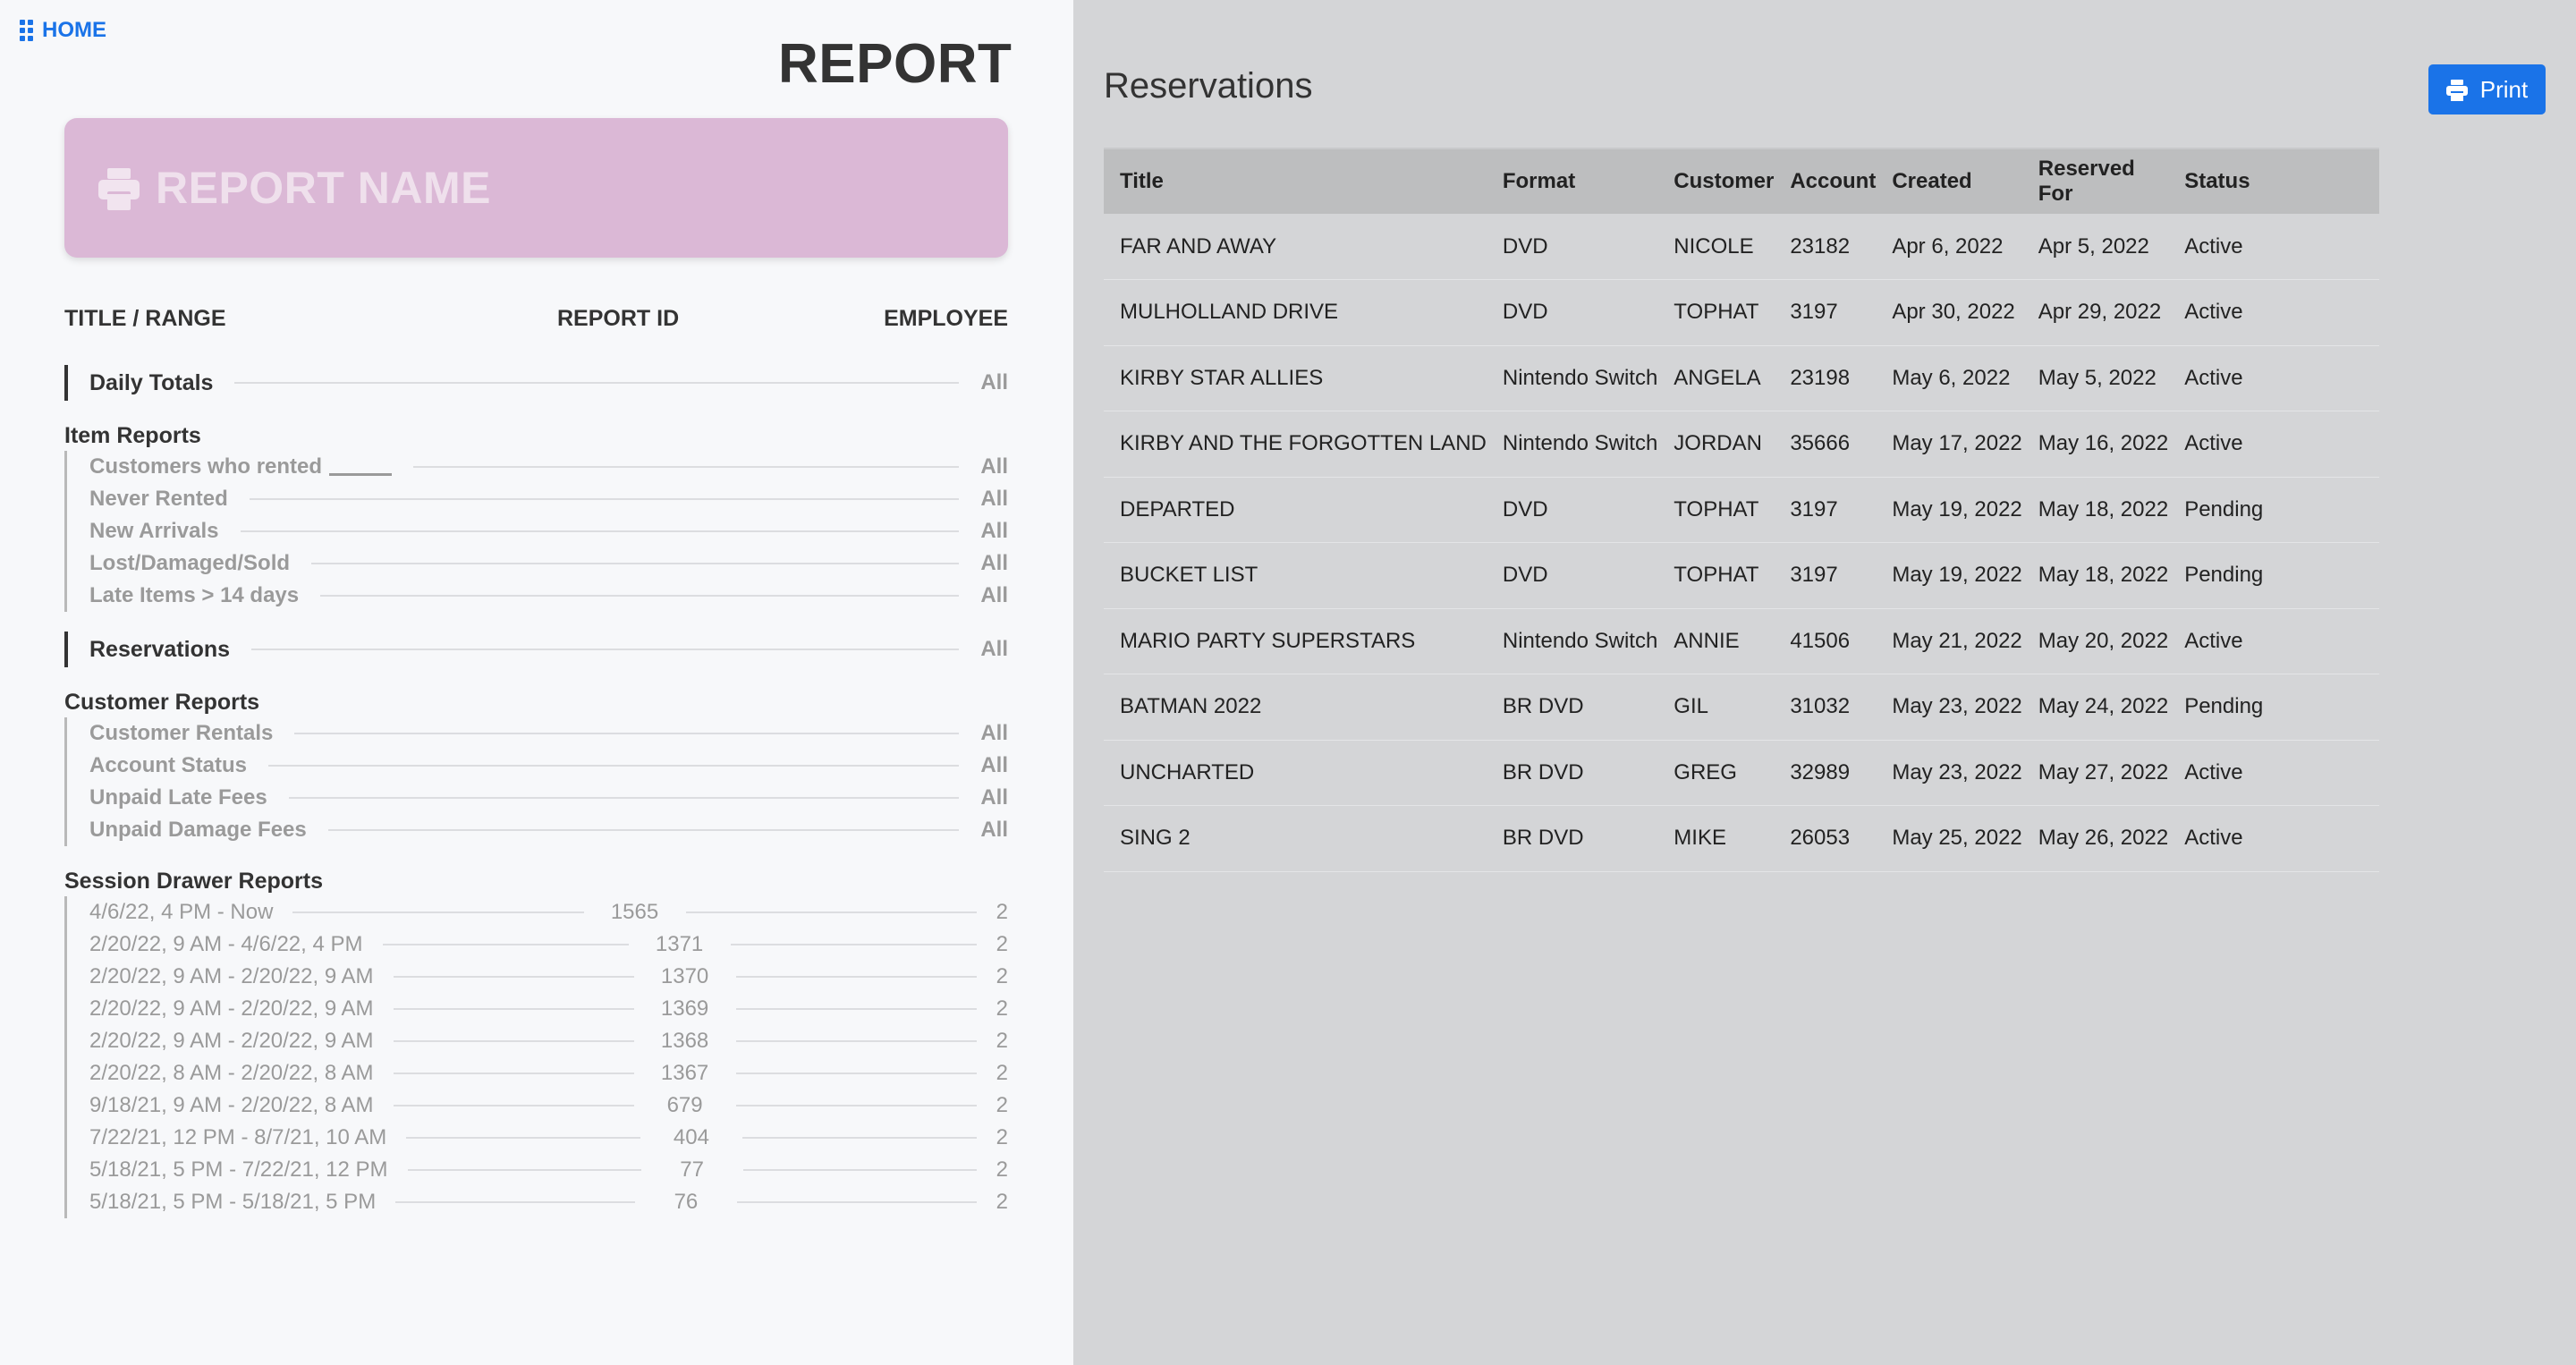 The height and width of the screenshot is (1365, 2576). I want to click on report-item-customers-who-rented: Customers who rented All, so click(548, 467).